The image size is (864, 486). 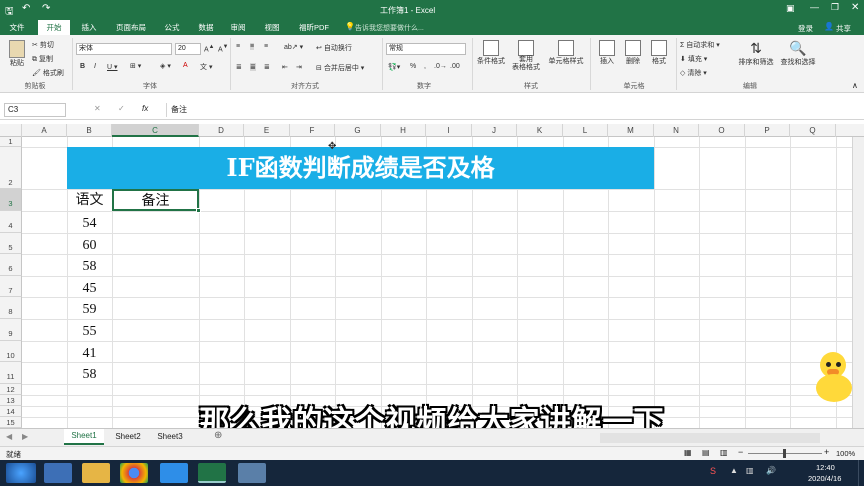 What do you see at coordinates (11, 400) in the screenshot?
I see `row-header: 13` at bounding box center [11, 400].